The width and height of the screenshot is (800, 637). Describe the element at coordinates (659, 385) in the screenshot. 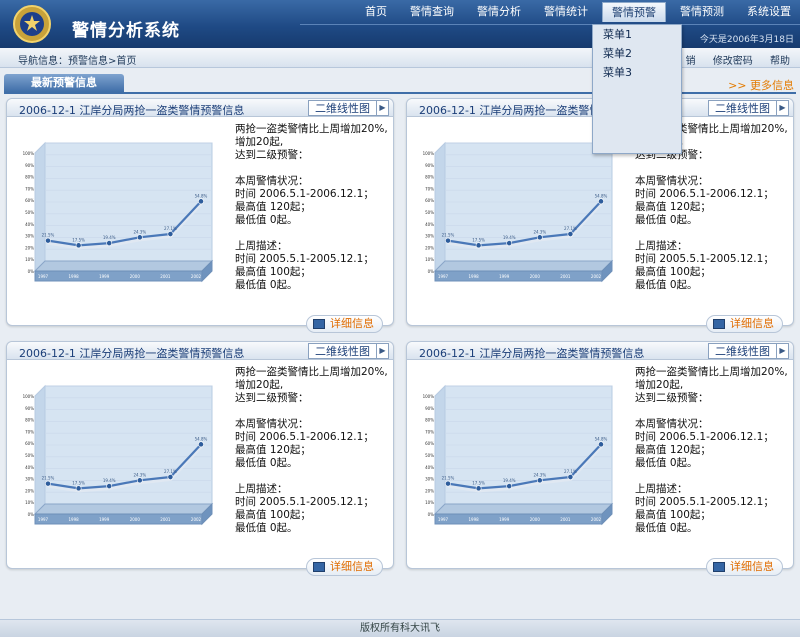

I see `description-line: 增加20起,` at that location.